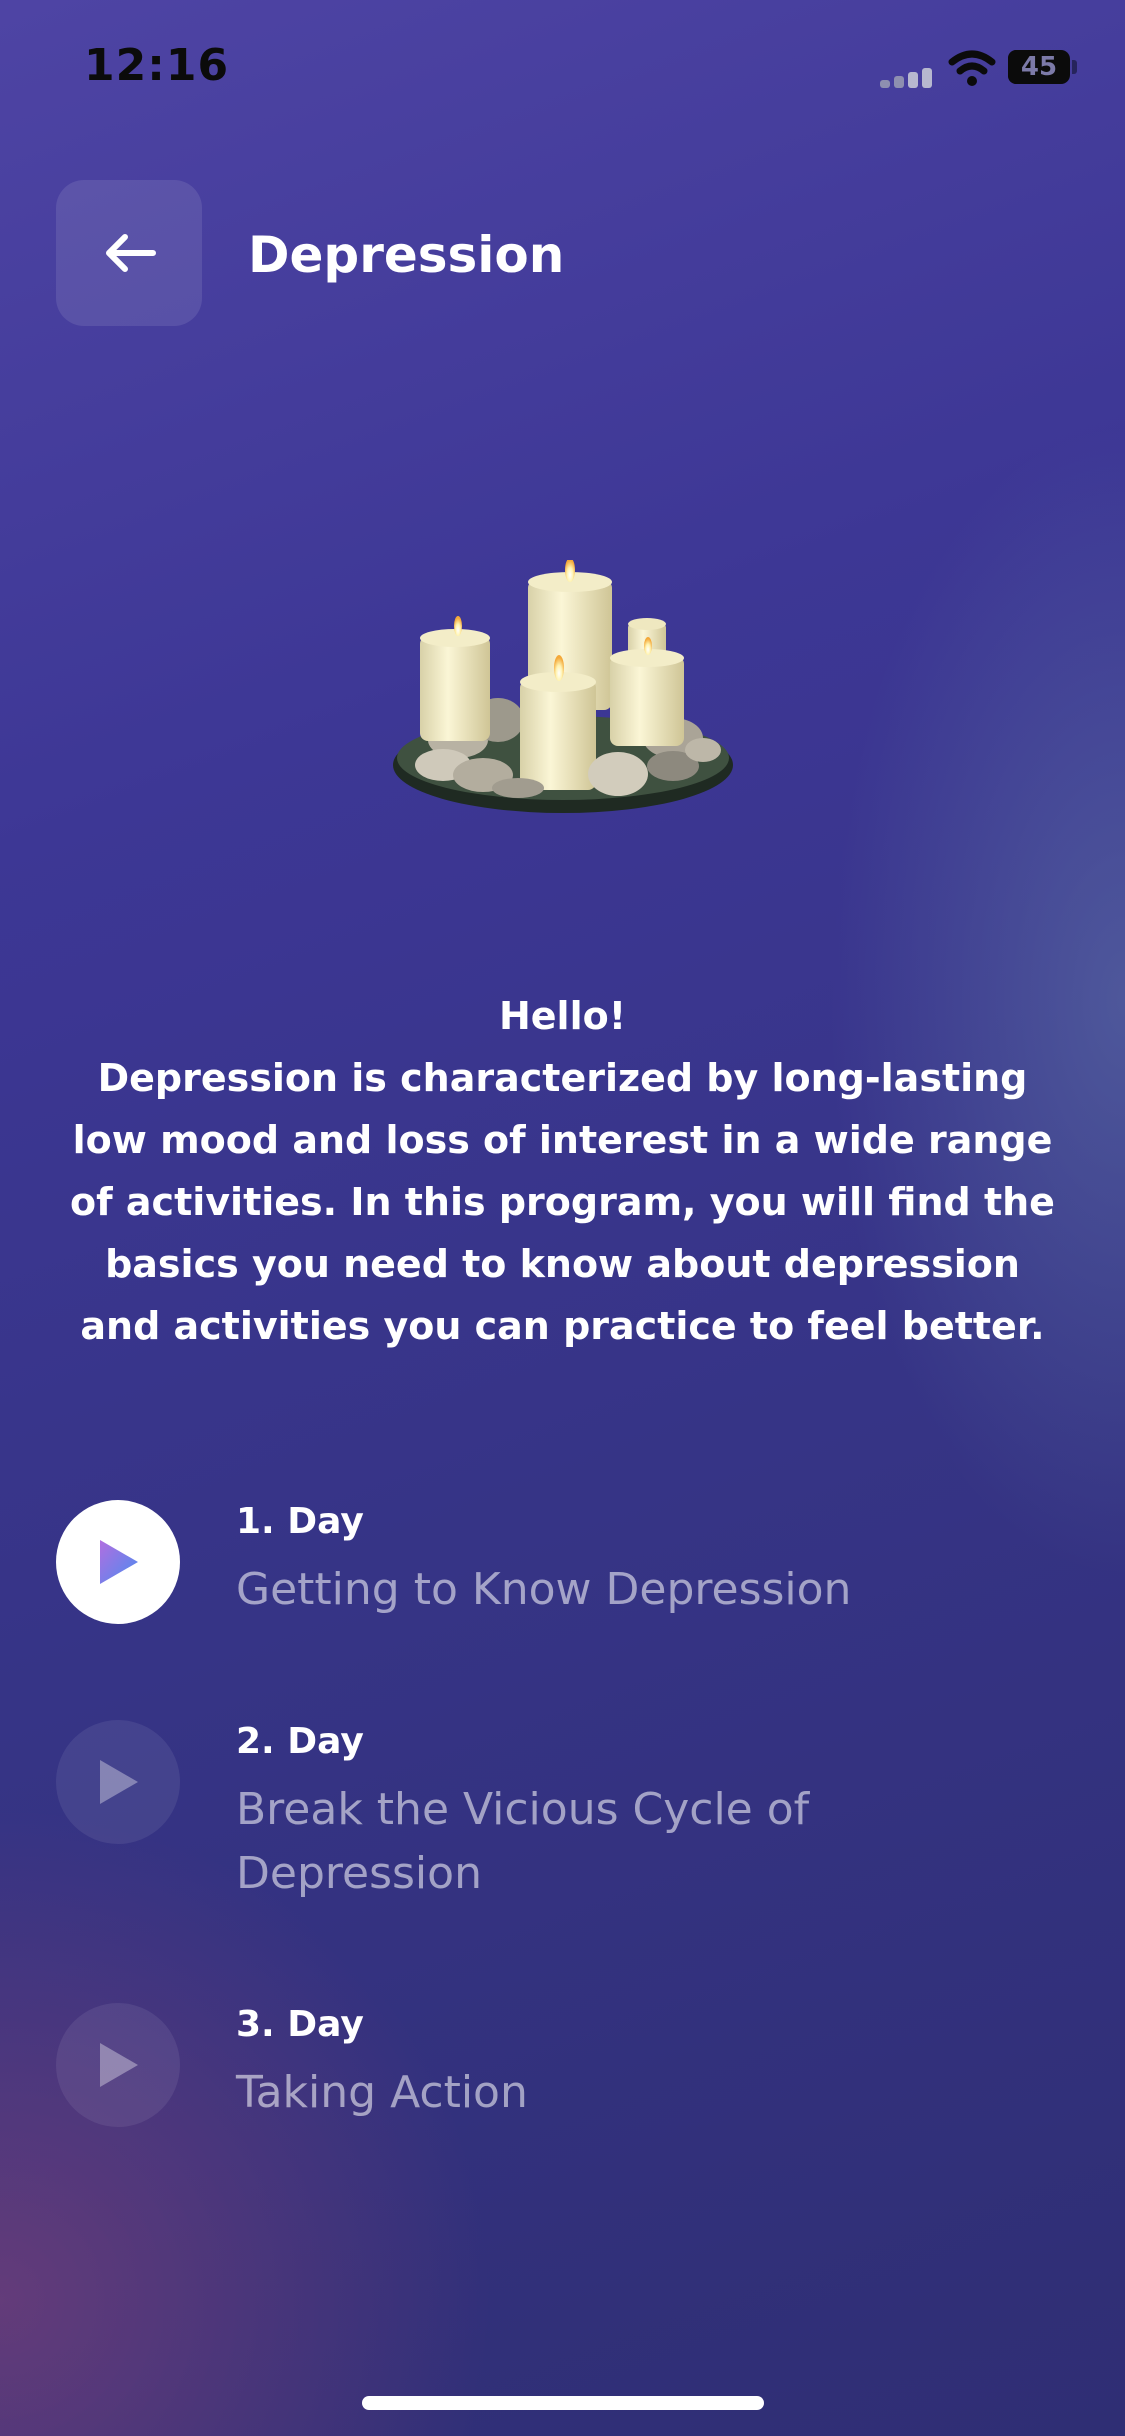 The image size is (1125, 2436). Describe the element at coordinates (382, 2092) in the screenshot. I see `day-title: Taking Action` at that location.